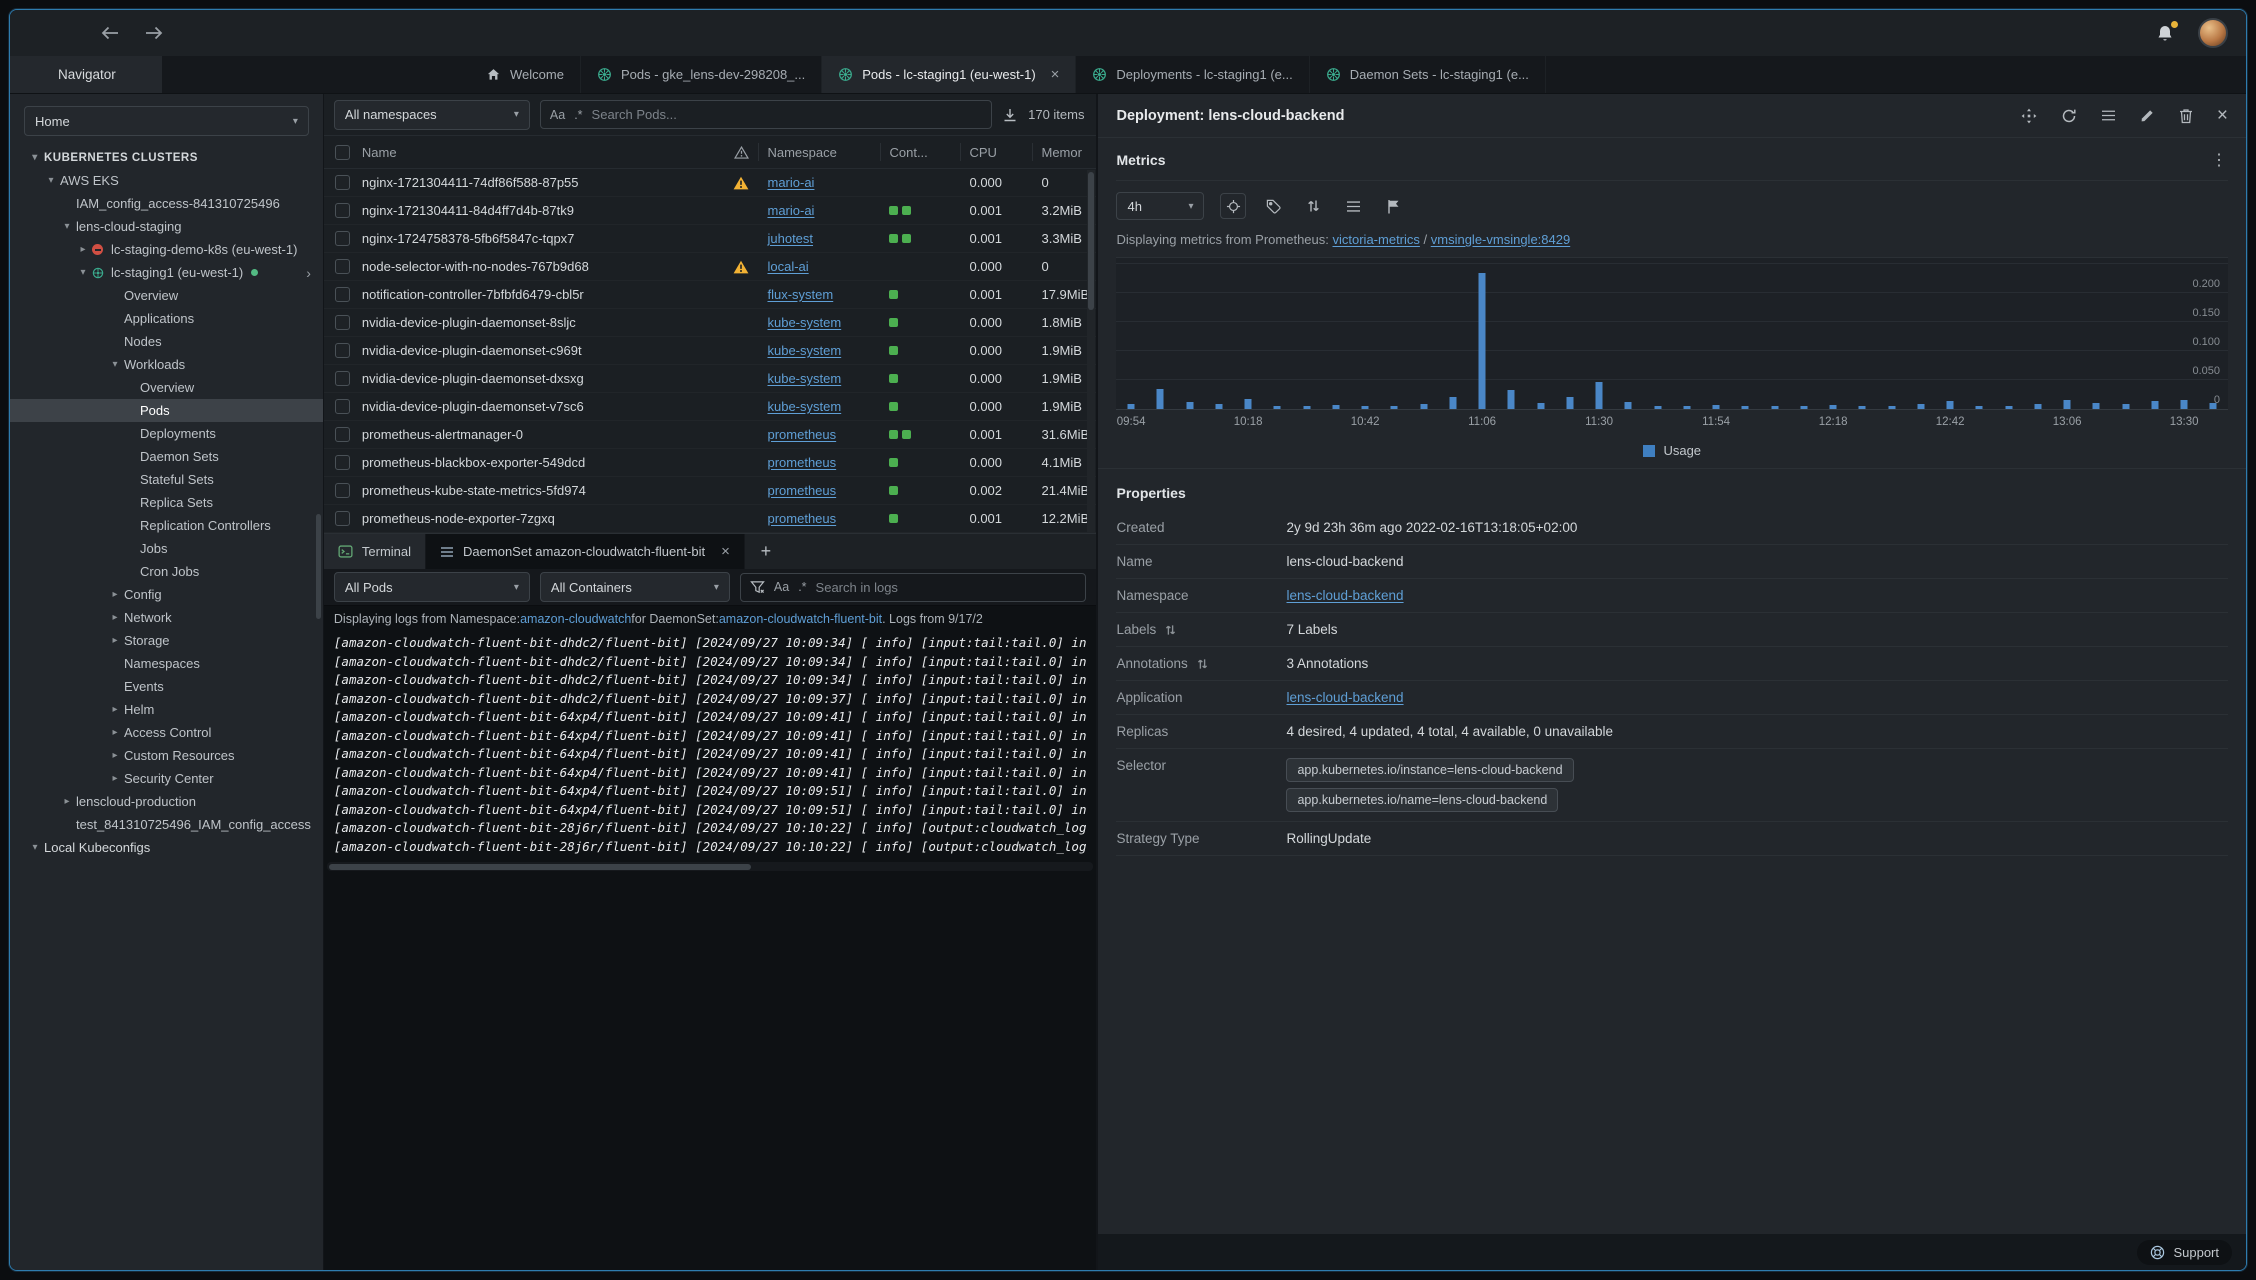 This screenshot has width=2256, height=1280. Describe the element at coordinates (757, 587) in the screenshot. I see `filter-funnel-icon` at that location.